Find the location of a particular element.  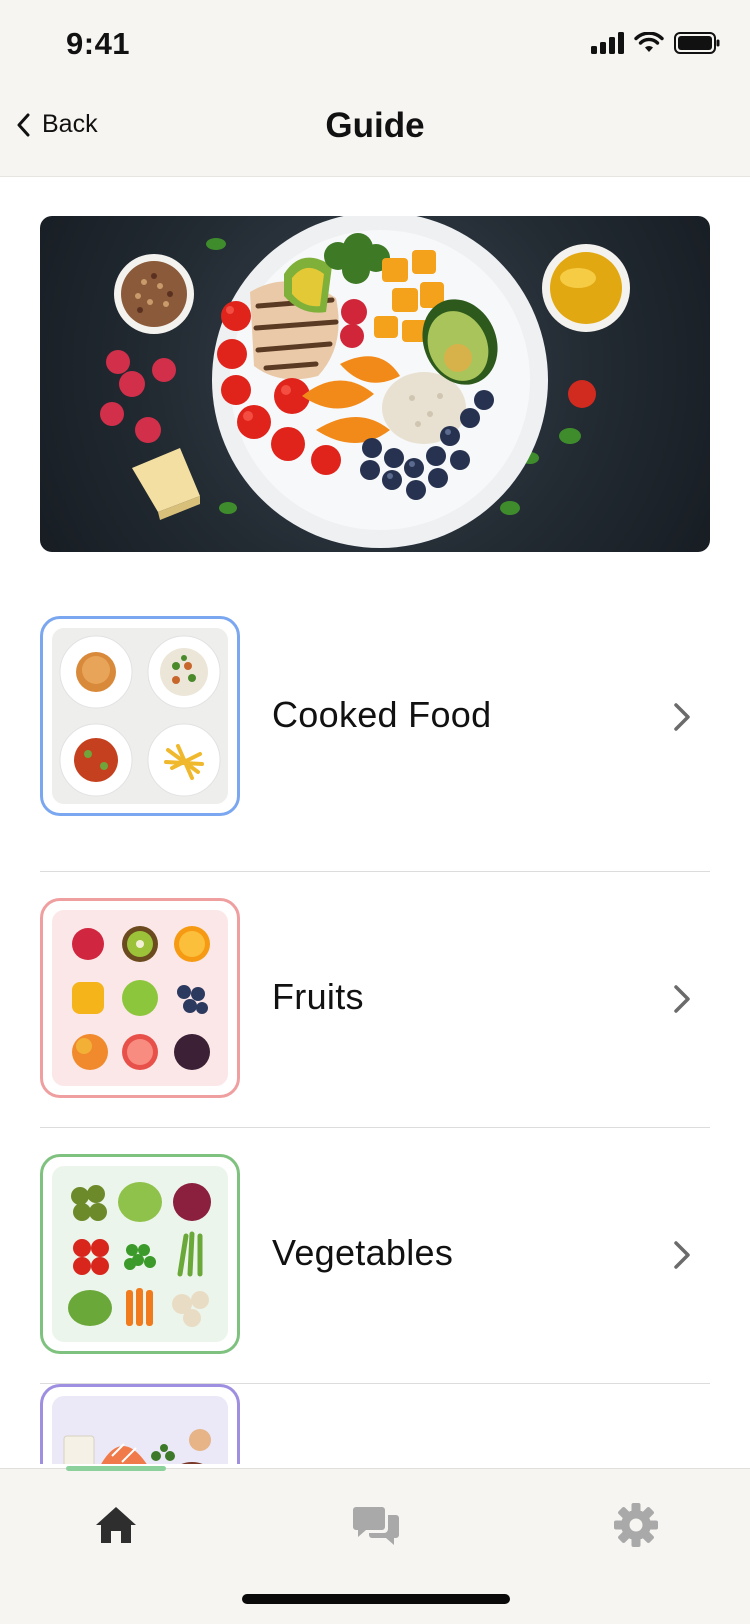

fruits-thumbnail is located at coordinates (140, 998).